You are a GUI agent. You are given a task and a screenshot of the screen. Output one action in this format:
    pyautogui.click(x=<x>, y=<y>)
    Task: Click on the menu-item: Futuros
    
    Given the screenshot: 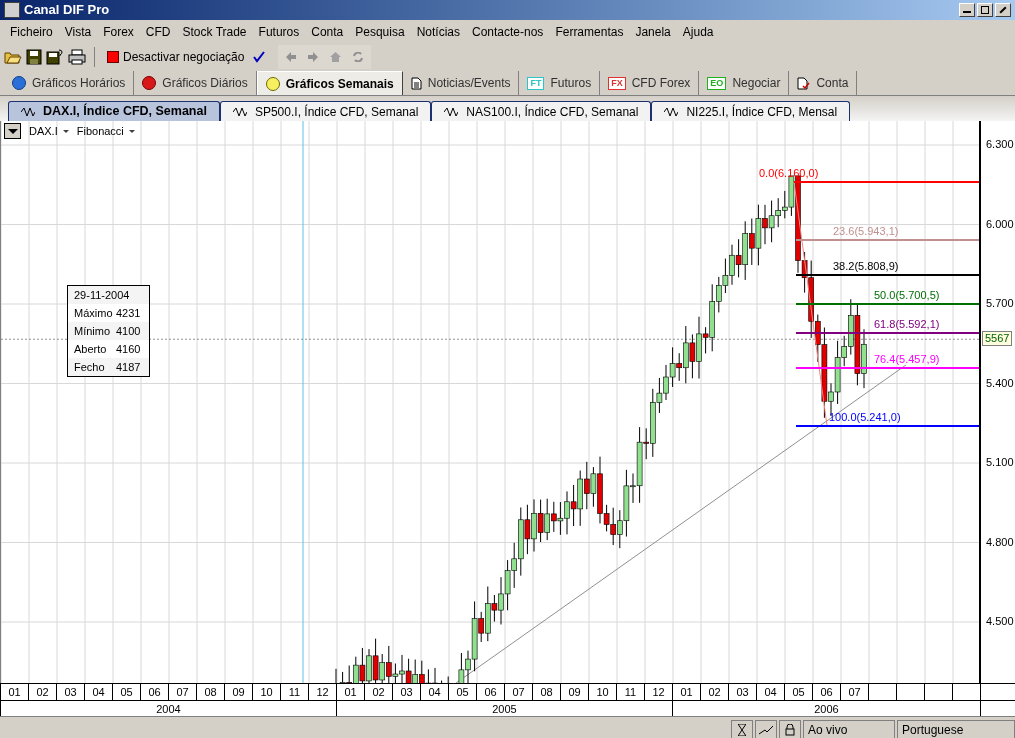 What is the action you would take?
    pyautogui.click(x=279, y=31)
    